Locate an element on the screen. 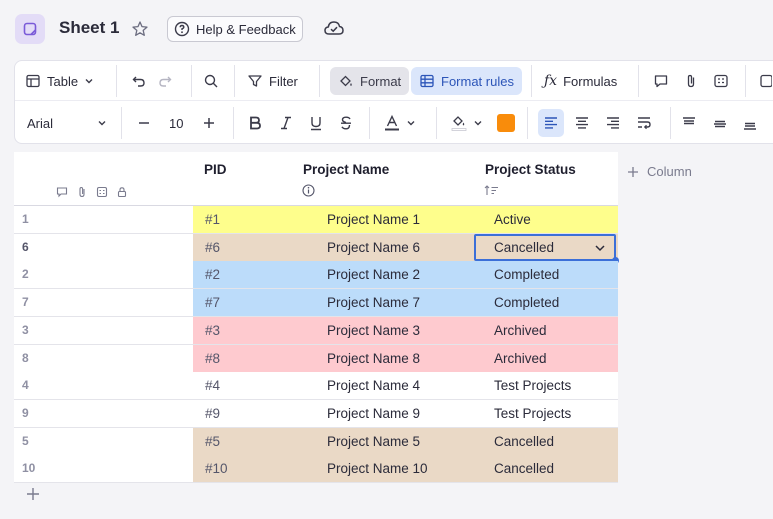  table-row: 10 #10 Project Name 10 Cancelled is located at coordinates (316, 469).